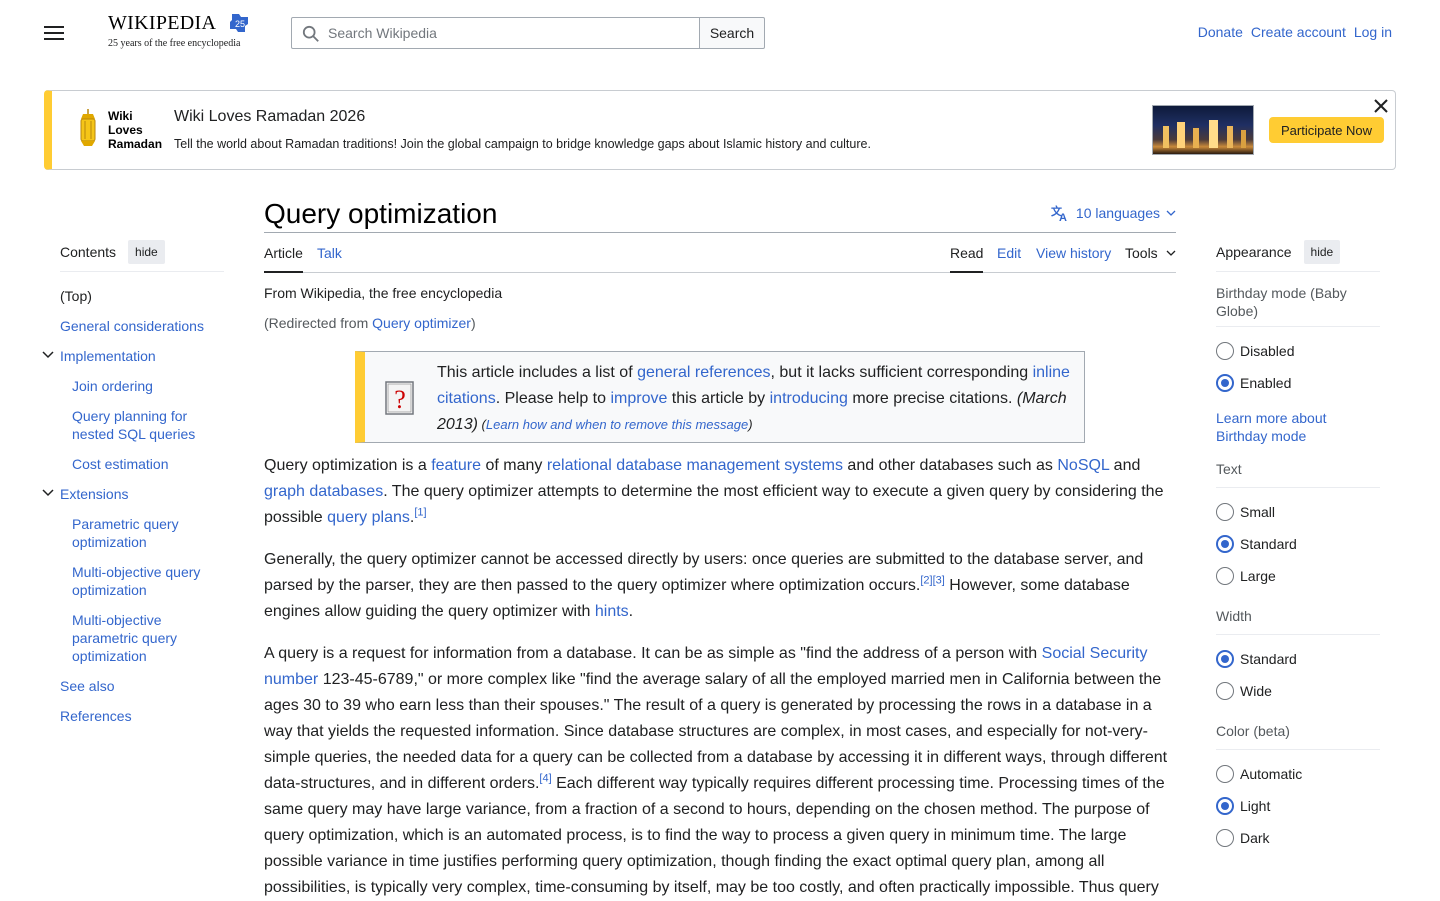 The width and height of the screenshot is (1440, 901). What do you see at coordinates (926, 581) in the screenshot?
I see `ref-2: [2]` at bounding box center [926, 581].